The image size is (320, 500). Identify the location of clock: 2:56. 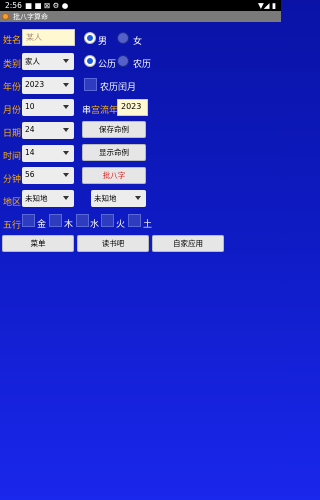
(13, 5).